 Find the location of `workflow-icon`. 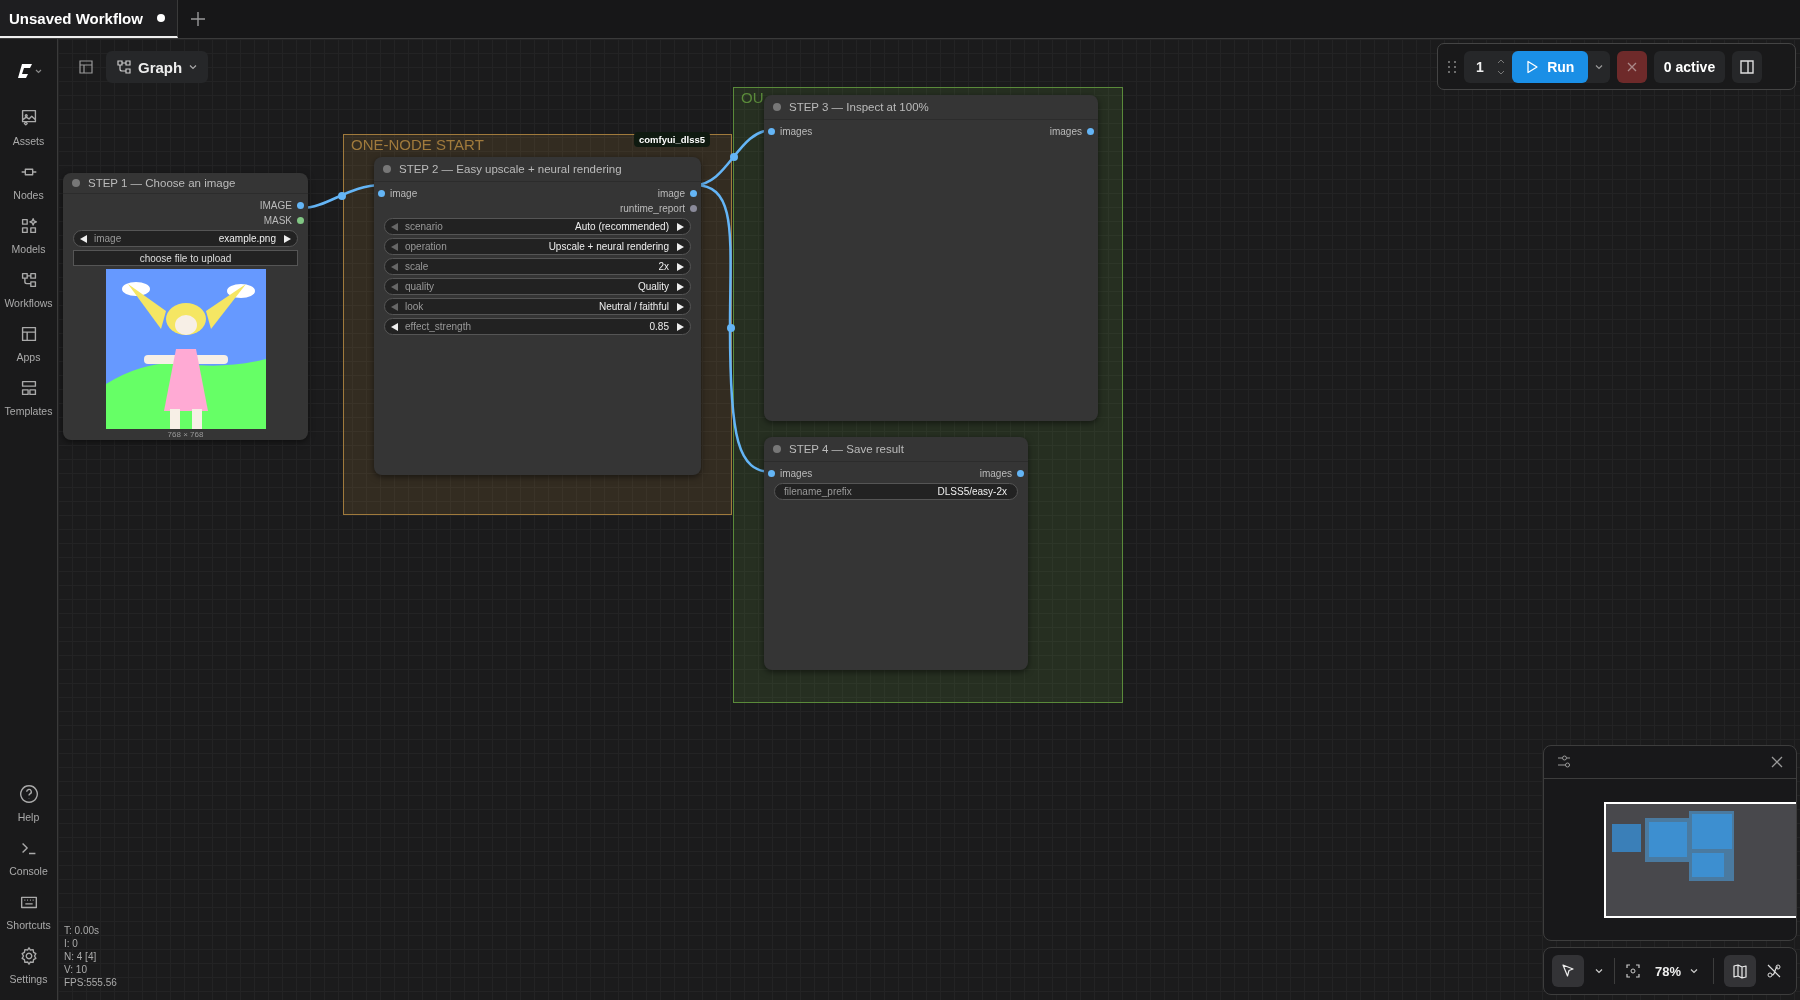

workflow-icon is located at coordinates (124, 67).